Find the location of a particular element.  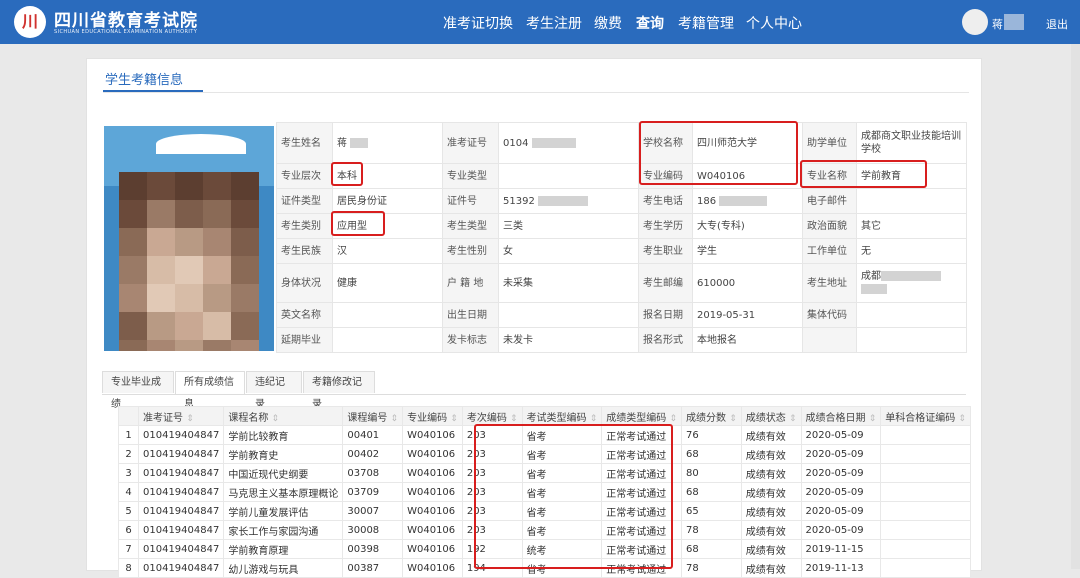

user-avatar is located at coordinates (975, 22).